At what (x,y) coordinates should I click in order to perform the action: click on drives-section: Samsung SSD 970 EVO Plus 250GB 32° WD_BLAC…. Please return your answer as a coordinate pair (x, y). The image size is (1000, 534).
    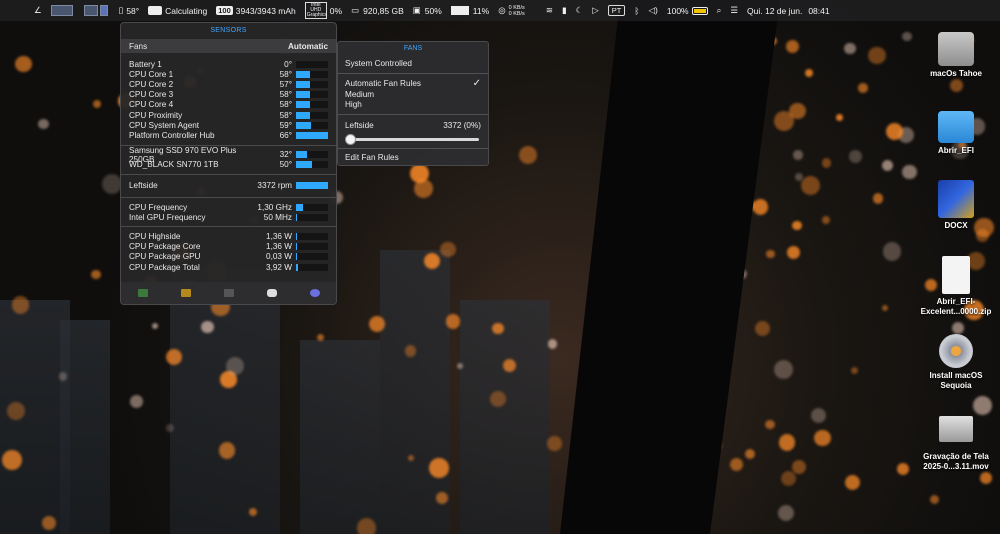
    Looking at the image, I should click on (228, 160).